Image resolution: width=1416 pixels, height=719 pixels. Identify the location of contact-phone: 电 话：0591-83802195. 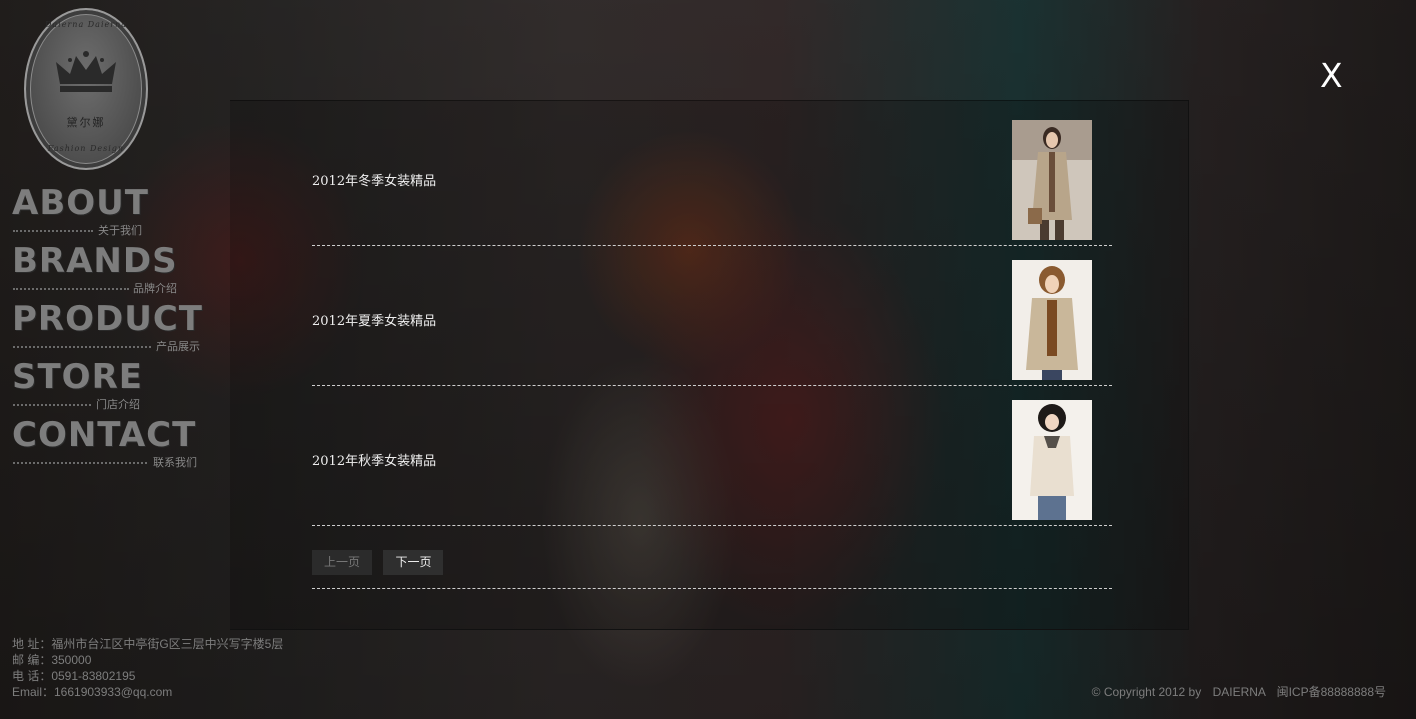
(74, 676).